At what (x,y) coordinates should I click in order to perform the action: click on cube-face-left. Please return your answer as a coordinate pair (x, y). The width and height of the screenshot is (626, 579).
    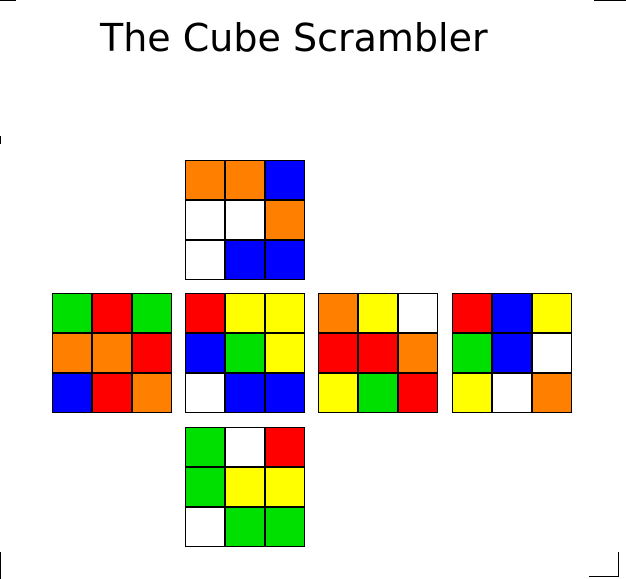
    Looking at the image, I should click on (112, 353).